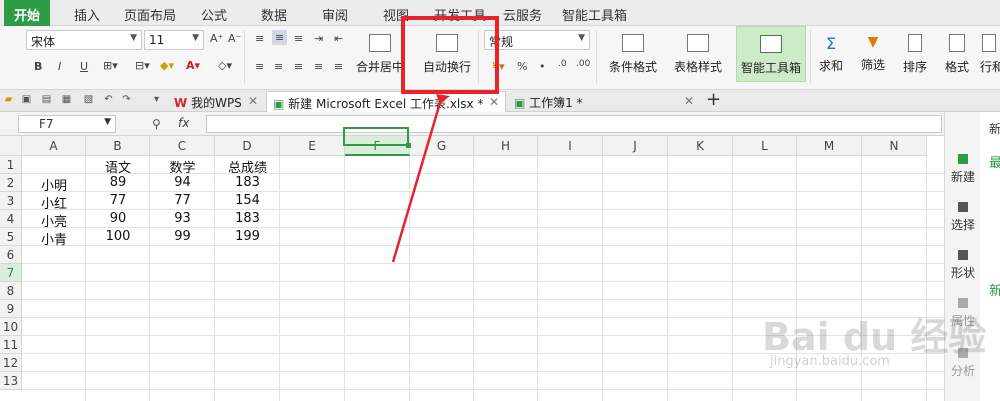 This screenshot has height=401, width=1000. I want to click on row-header-11: 11, so click(11, 345).